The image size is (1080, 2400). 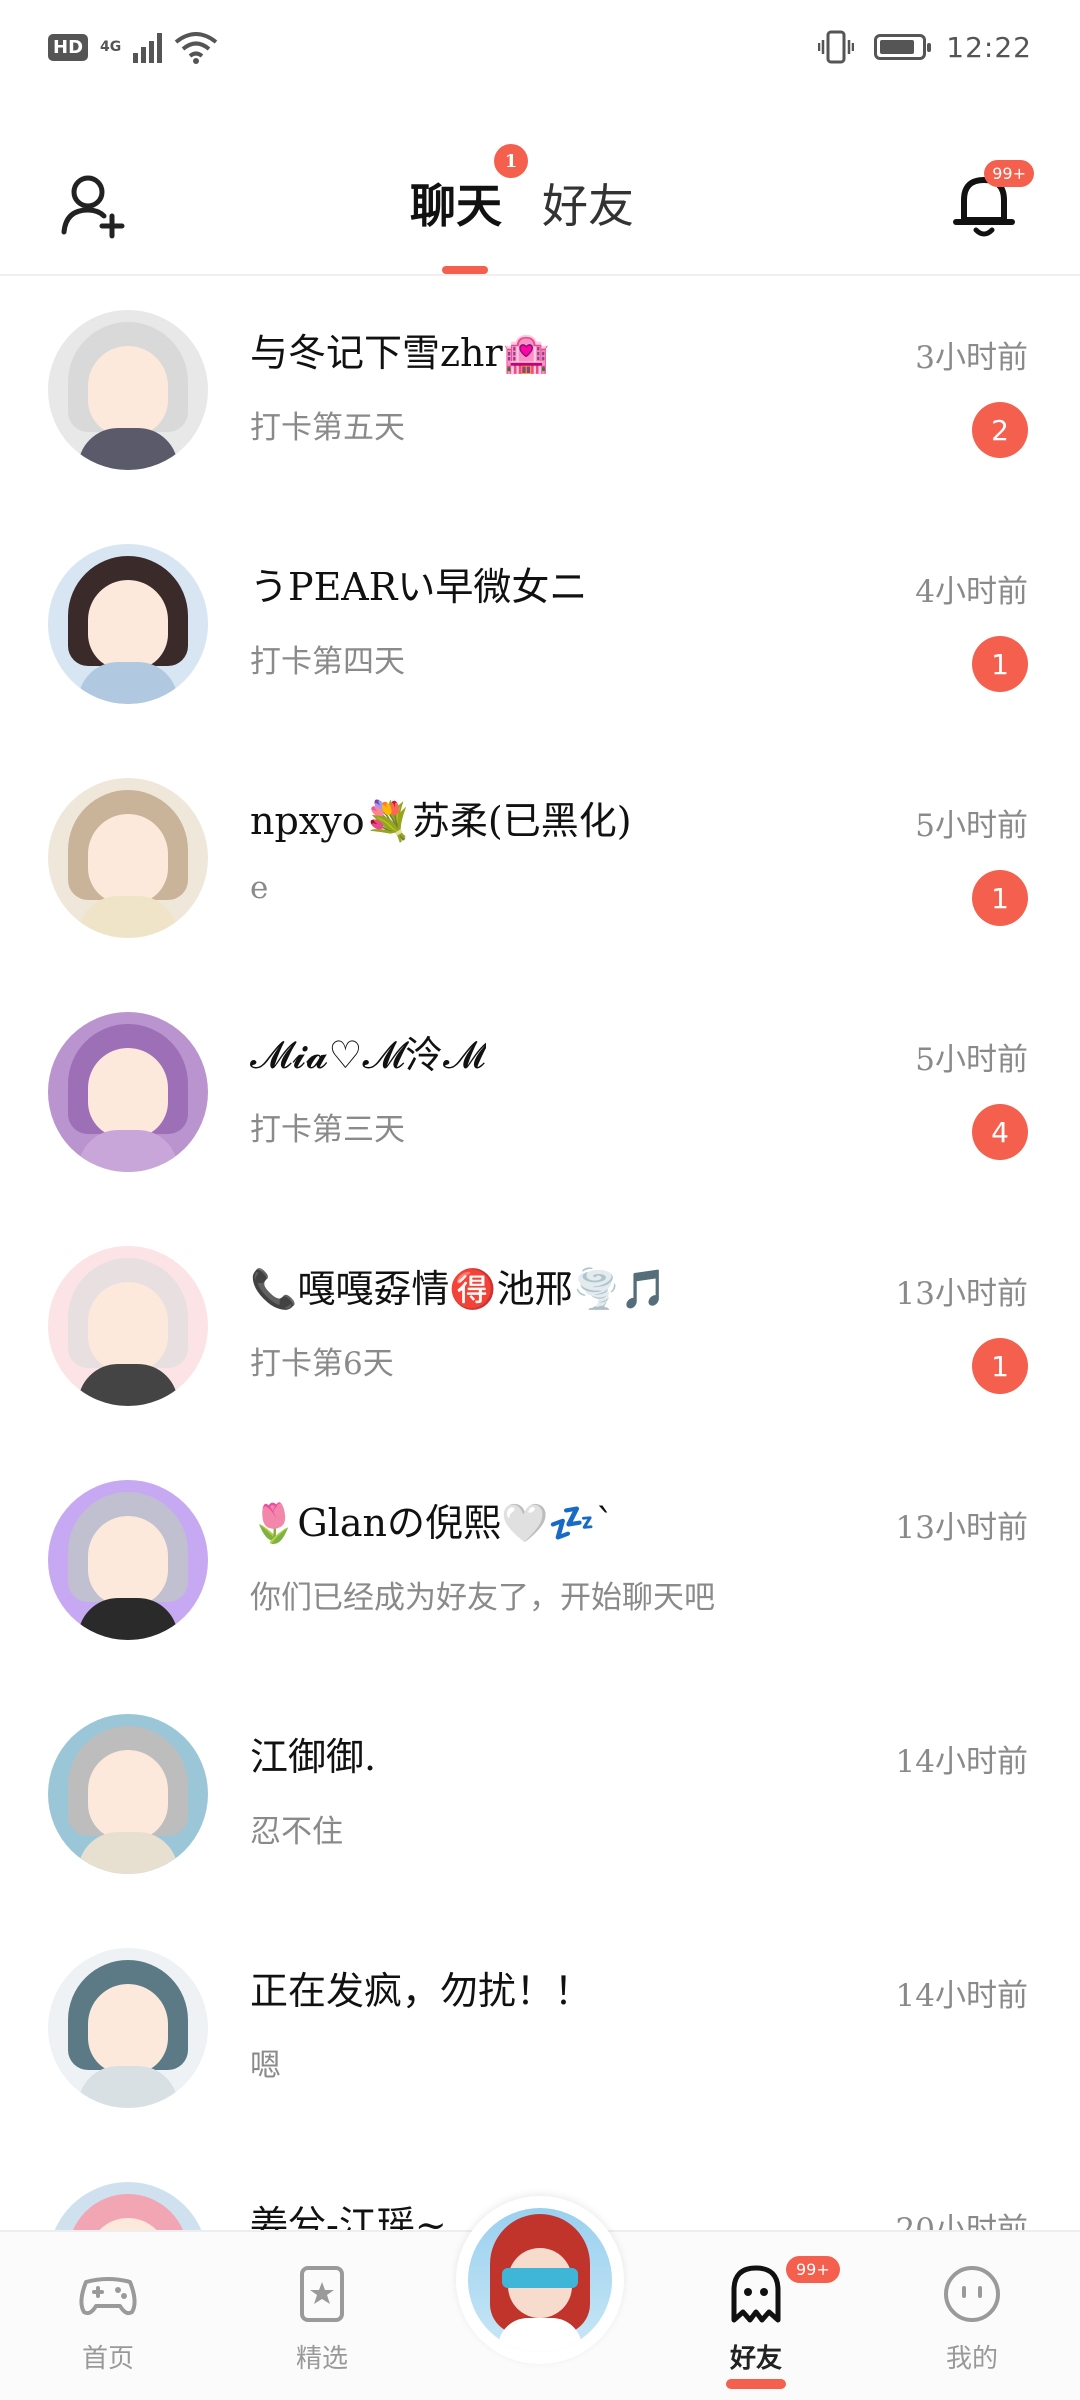 I want to click on chat-preview: 嗯, so click(x=265, y=2066).